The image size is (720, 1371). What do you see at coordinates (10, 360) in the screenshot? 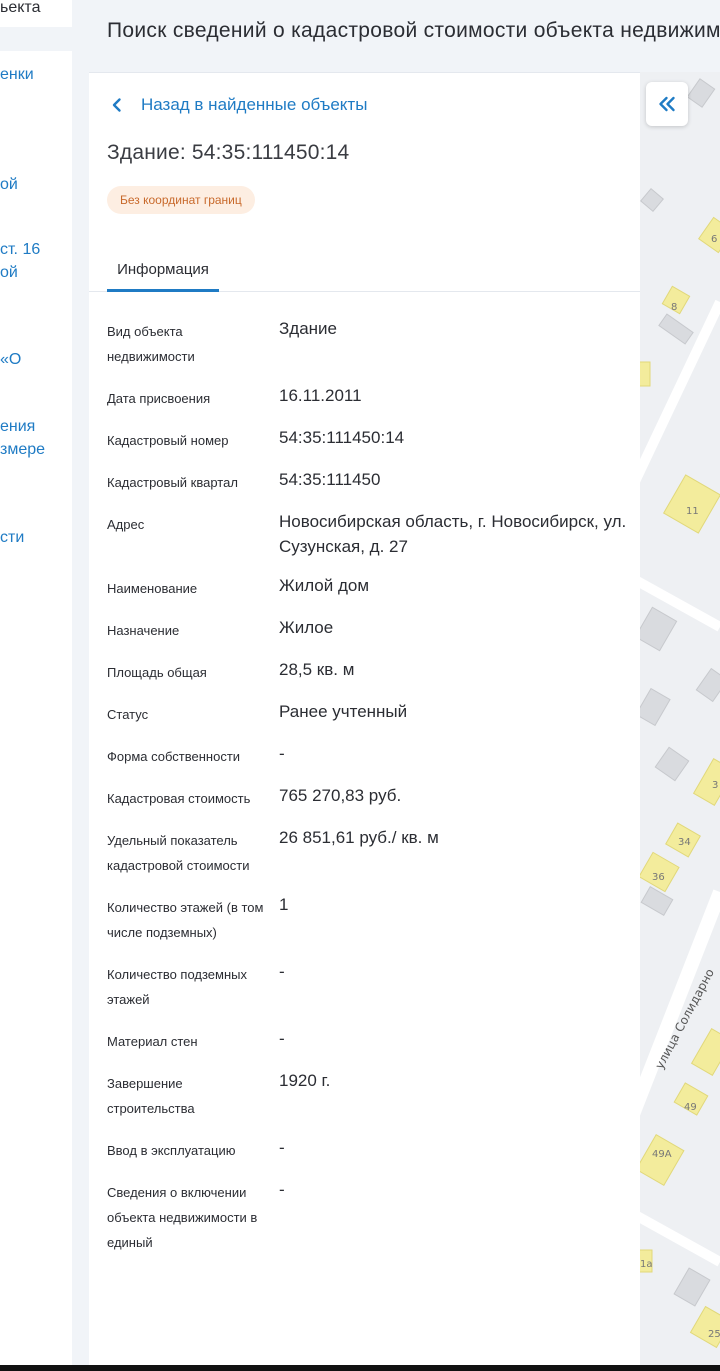
I see `sidebar-item-label: «О` at bounding box center [10, 360].